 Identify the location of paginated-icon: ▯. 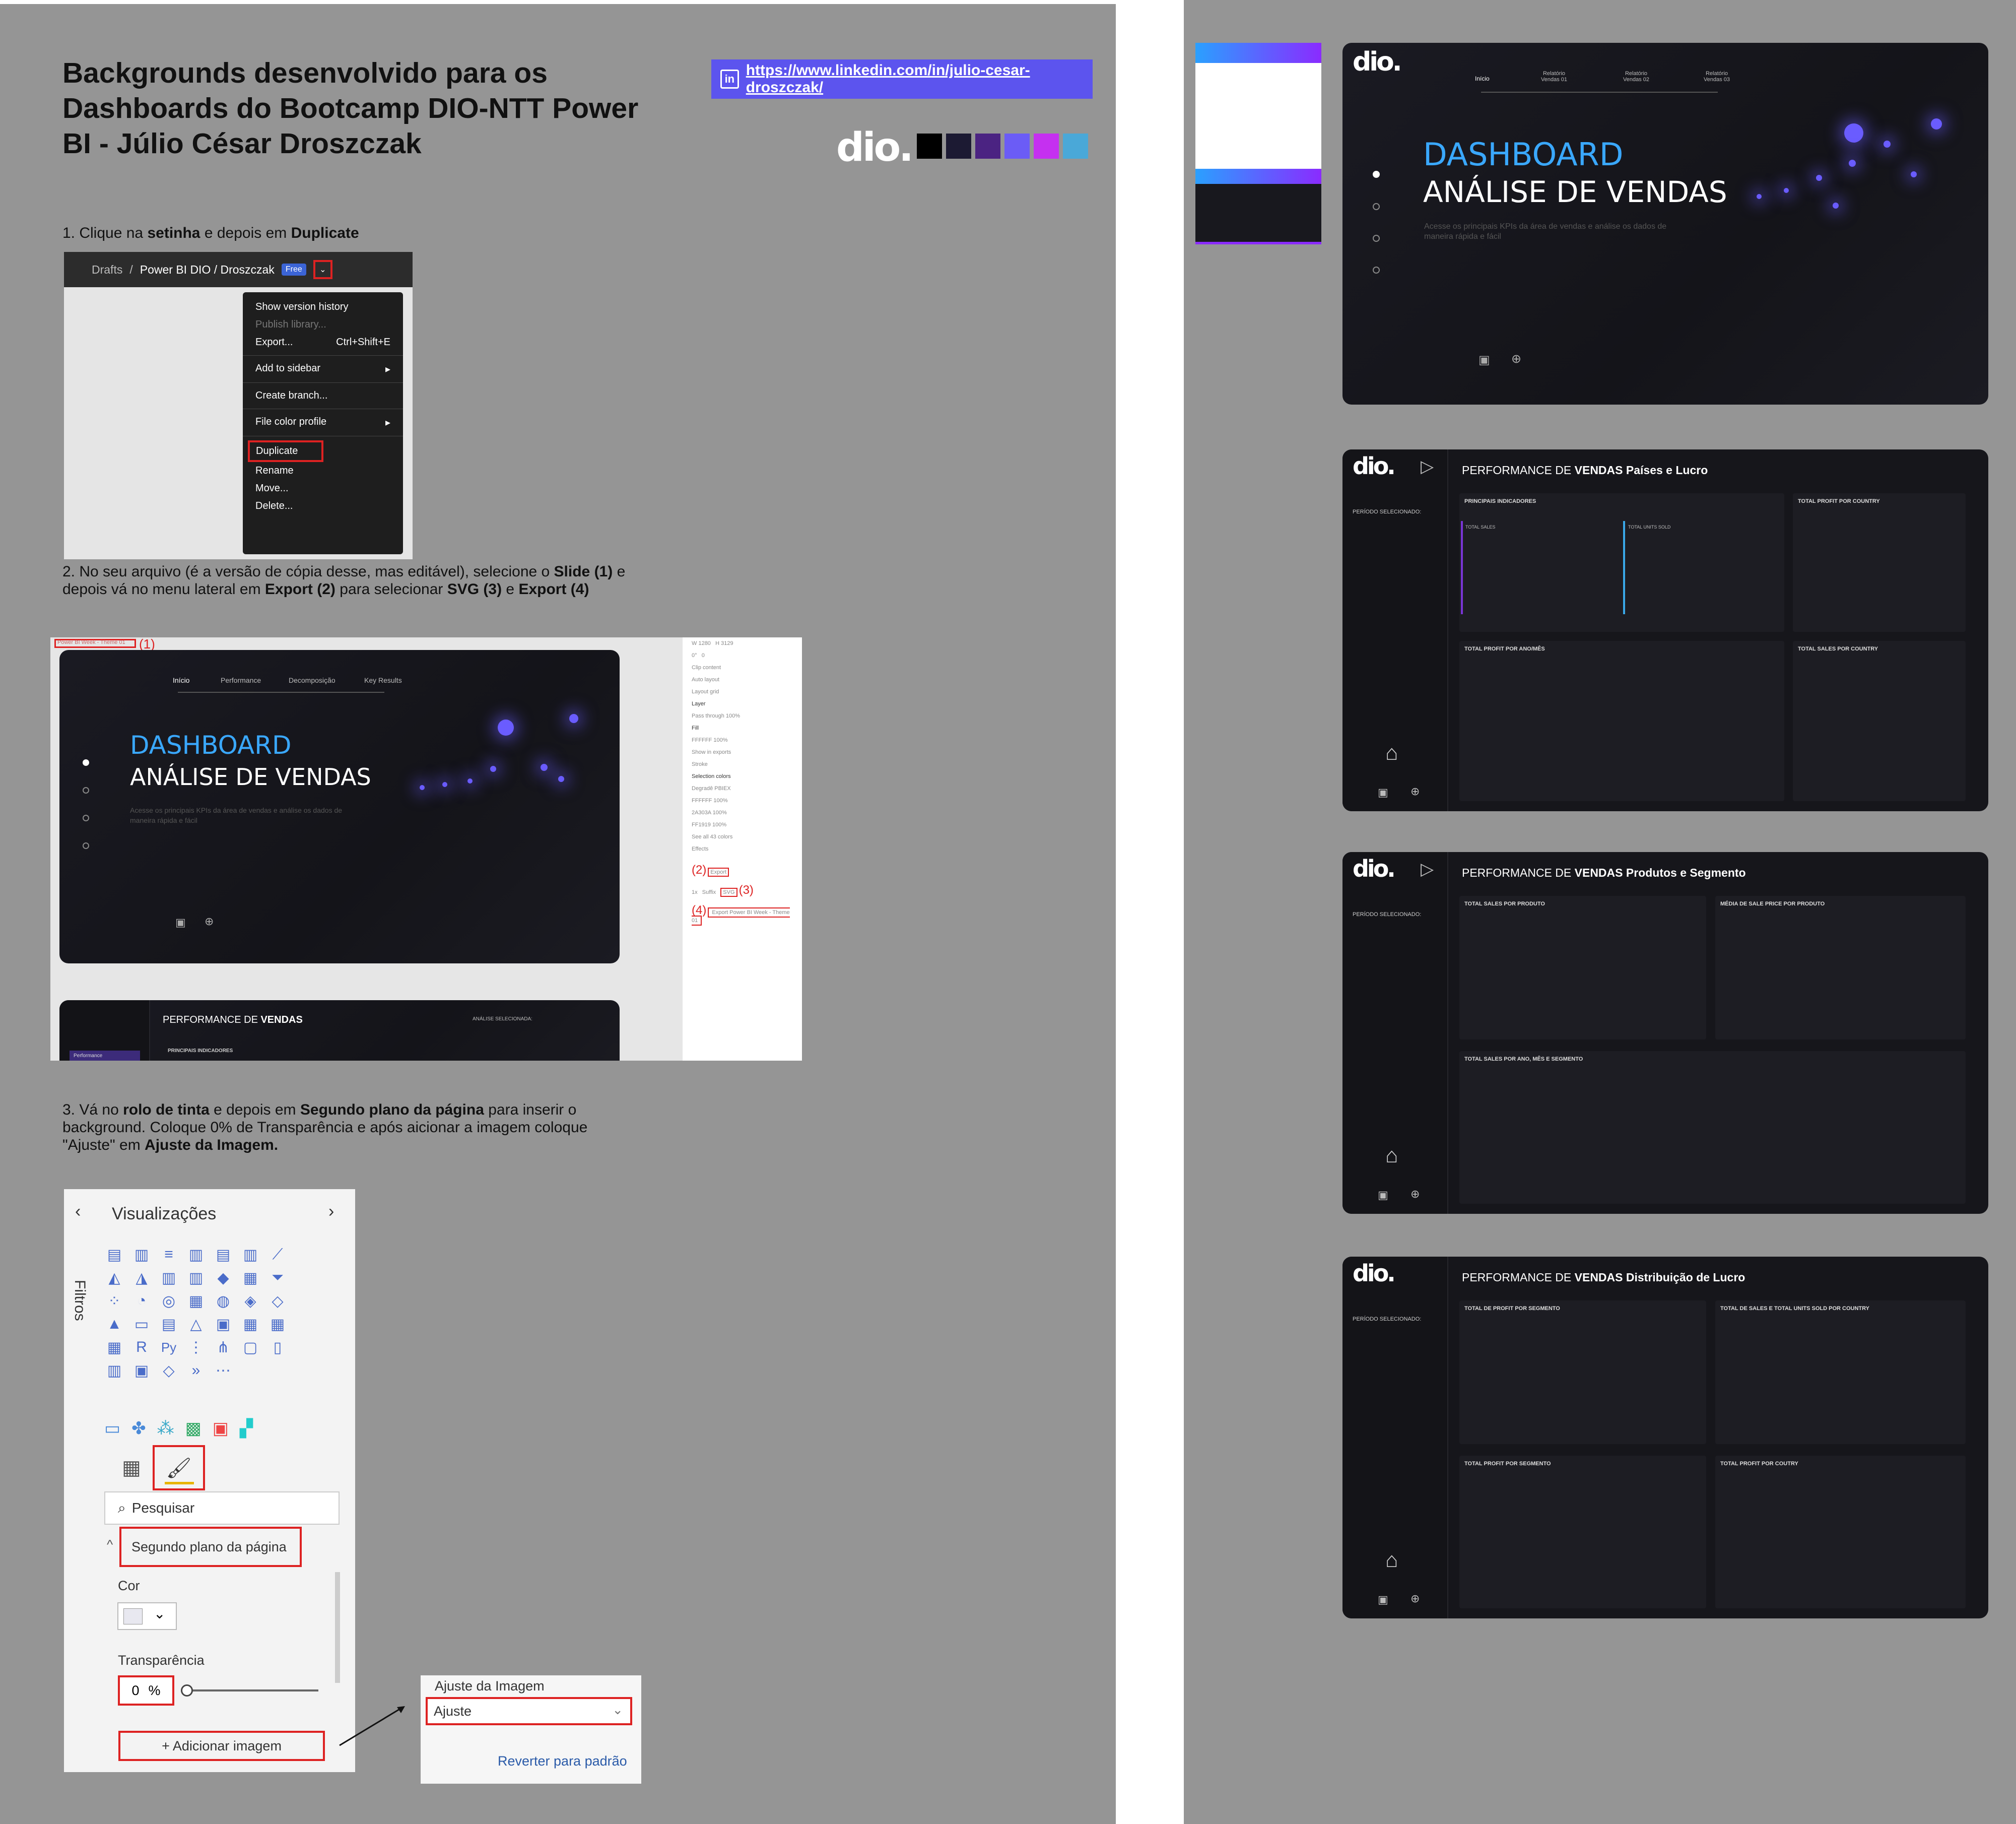
(277, 1347).